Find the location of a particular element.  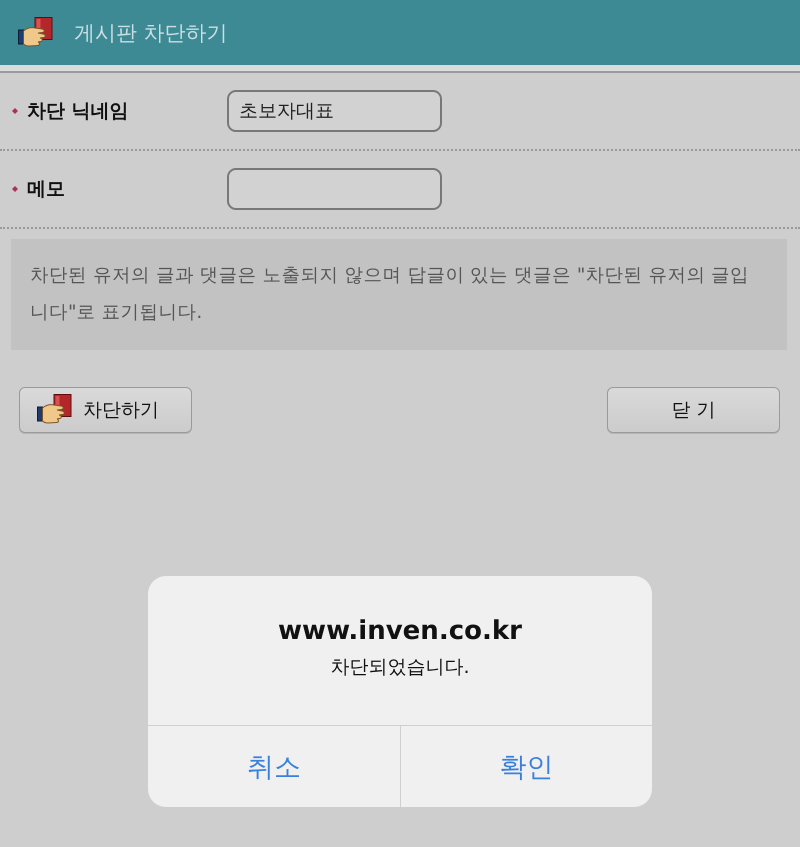

header-title: 게시판 차단하기 is located at coordinates (151, 33).